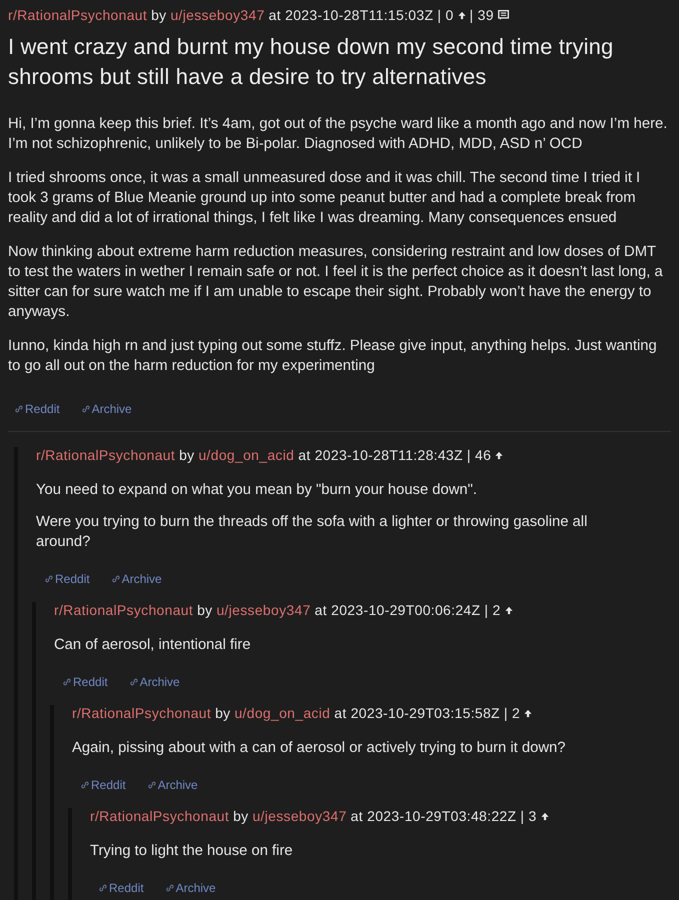 Image resolution: width=679 pixels, height=900 pixels. I want to click on body-paragraph: I tried shrooms once, it was a small unmeasured dose and it was chill. The second time I tried it I took 3 grams of Blue Meanie ground up into some peanut butter and had a complete break from reality and did a lot of irrational things, I felt like I was dreaming. Many consequences ensued, so click(325, 198).